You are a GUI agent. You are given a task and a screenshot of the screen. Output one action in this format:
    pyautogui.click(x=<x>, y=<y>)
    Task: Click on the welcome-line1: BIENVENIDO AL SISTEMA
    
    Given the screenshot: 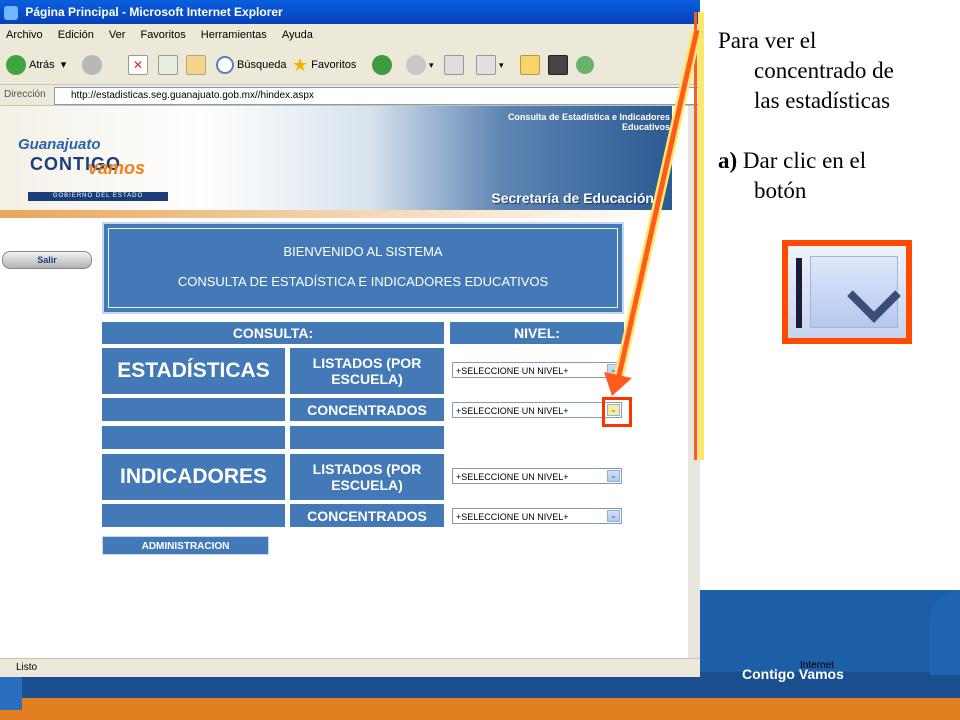 What is the action you would take?
    pyautogui.click(x=363, y=251)
    